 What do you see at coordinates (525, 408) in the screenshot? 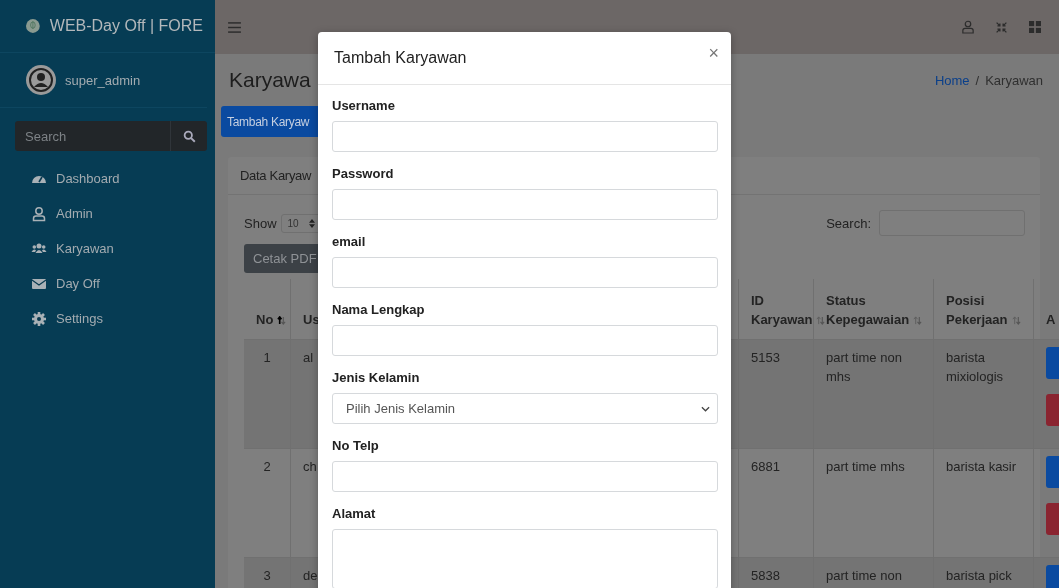
I see `select-field: Pilih Jenis Kelamin` at bounding box center [525, 408].